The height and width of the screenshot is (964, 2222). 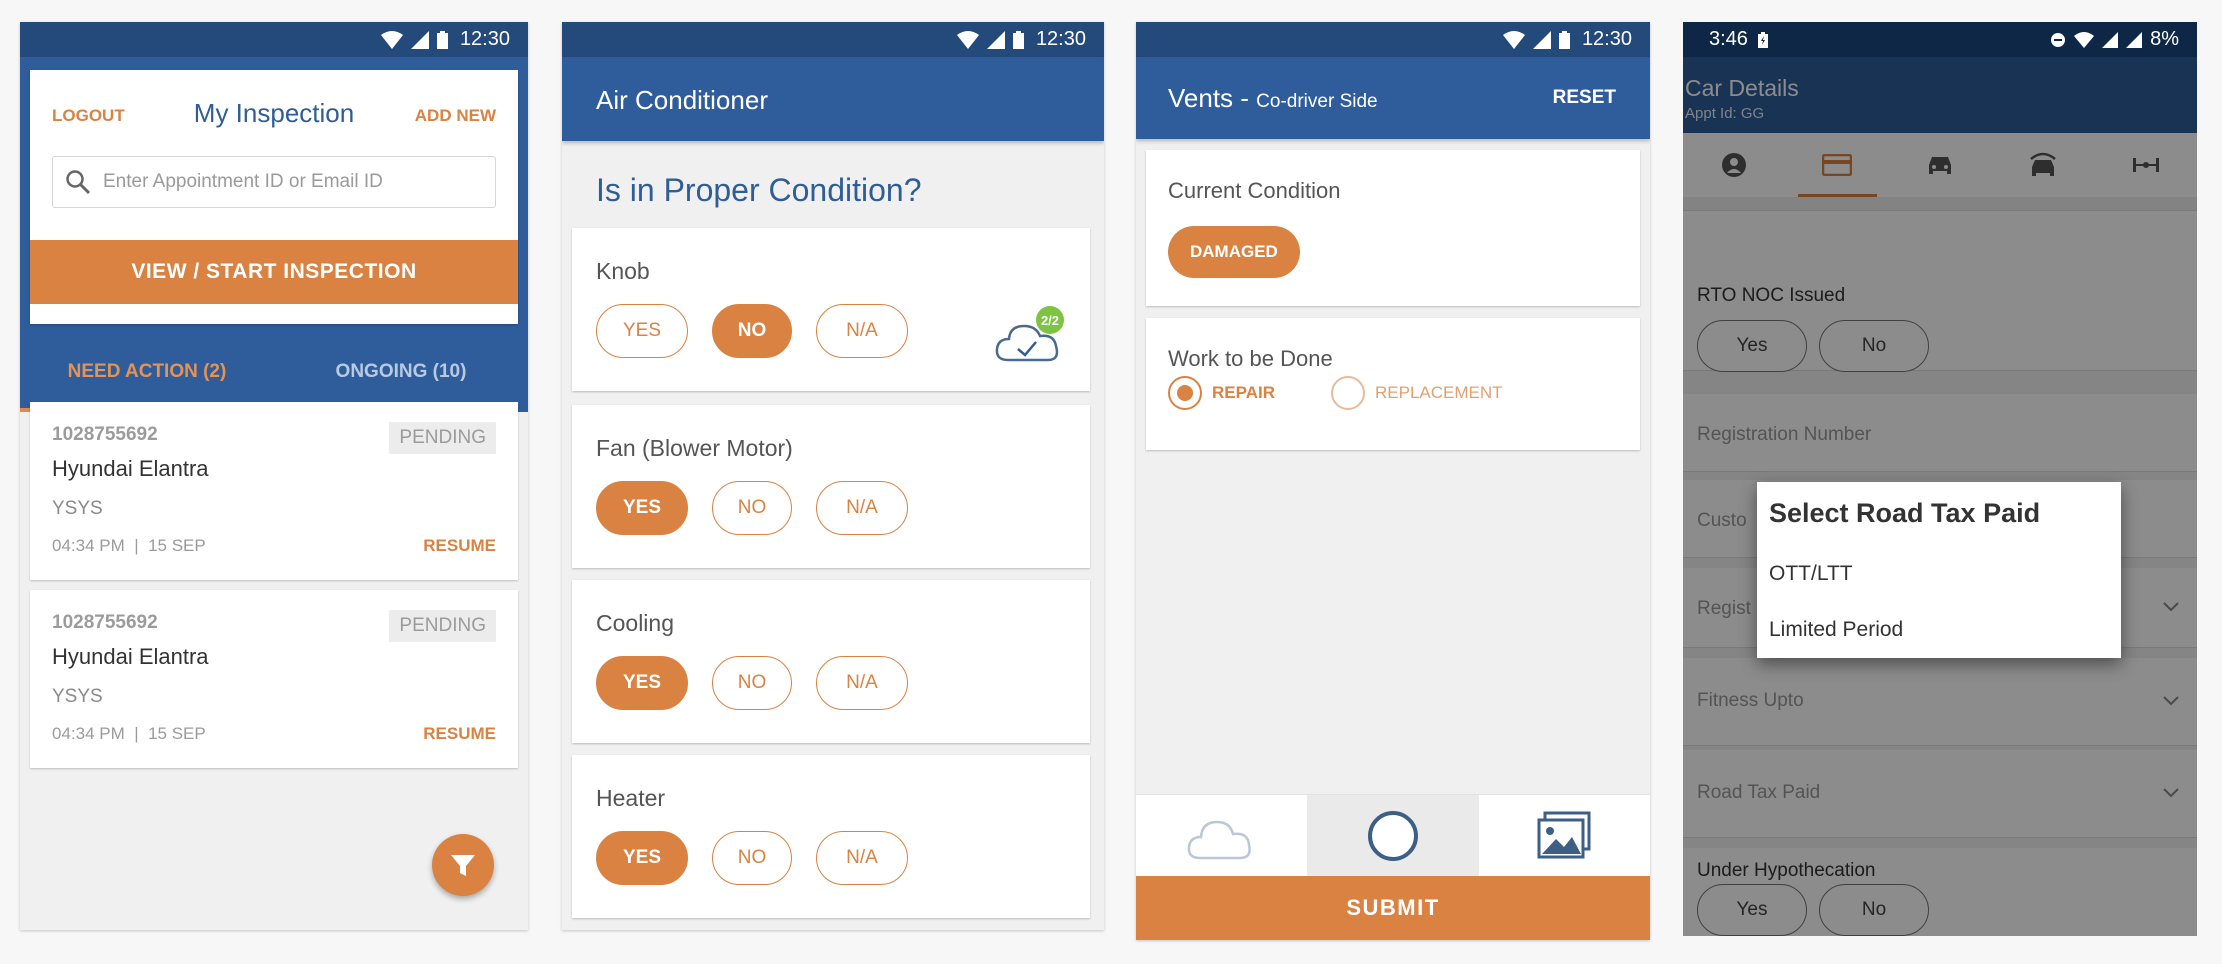 What do you see at coordinates (759, 190) in the screenshot?
I see `question-heading: Is in Proper Condition?` at bounding box center [759, 190].